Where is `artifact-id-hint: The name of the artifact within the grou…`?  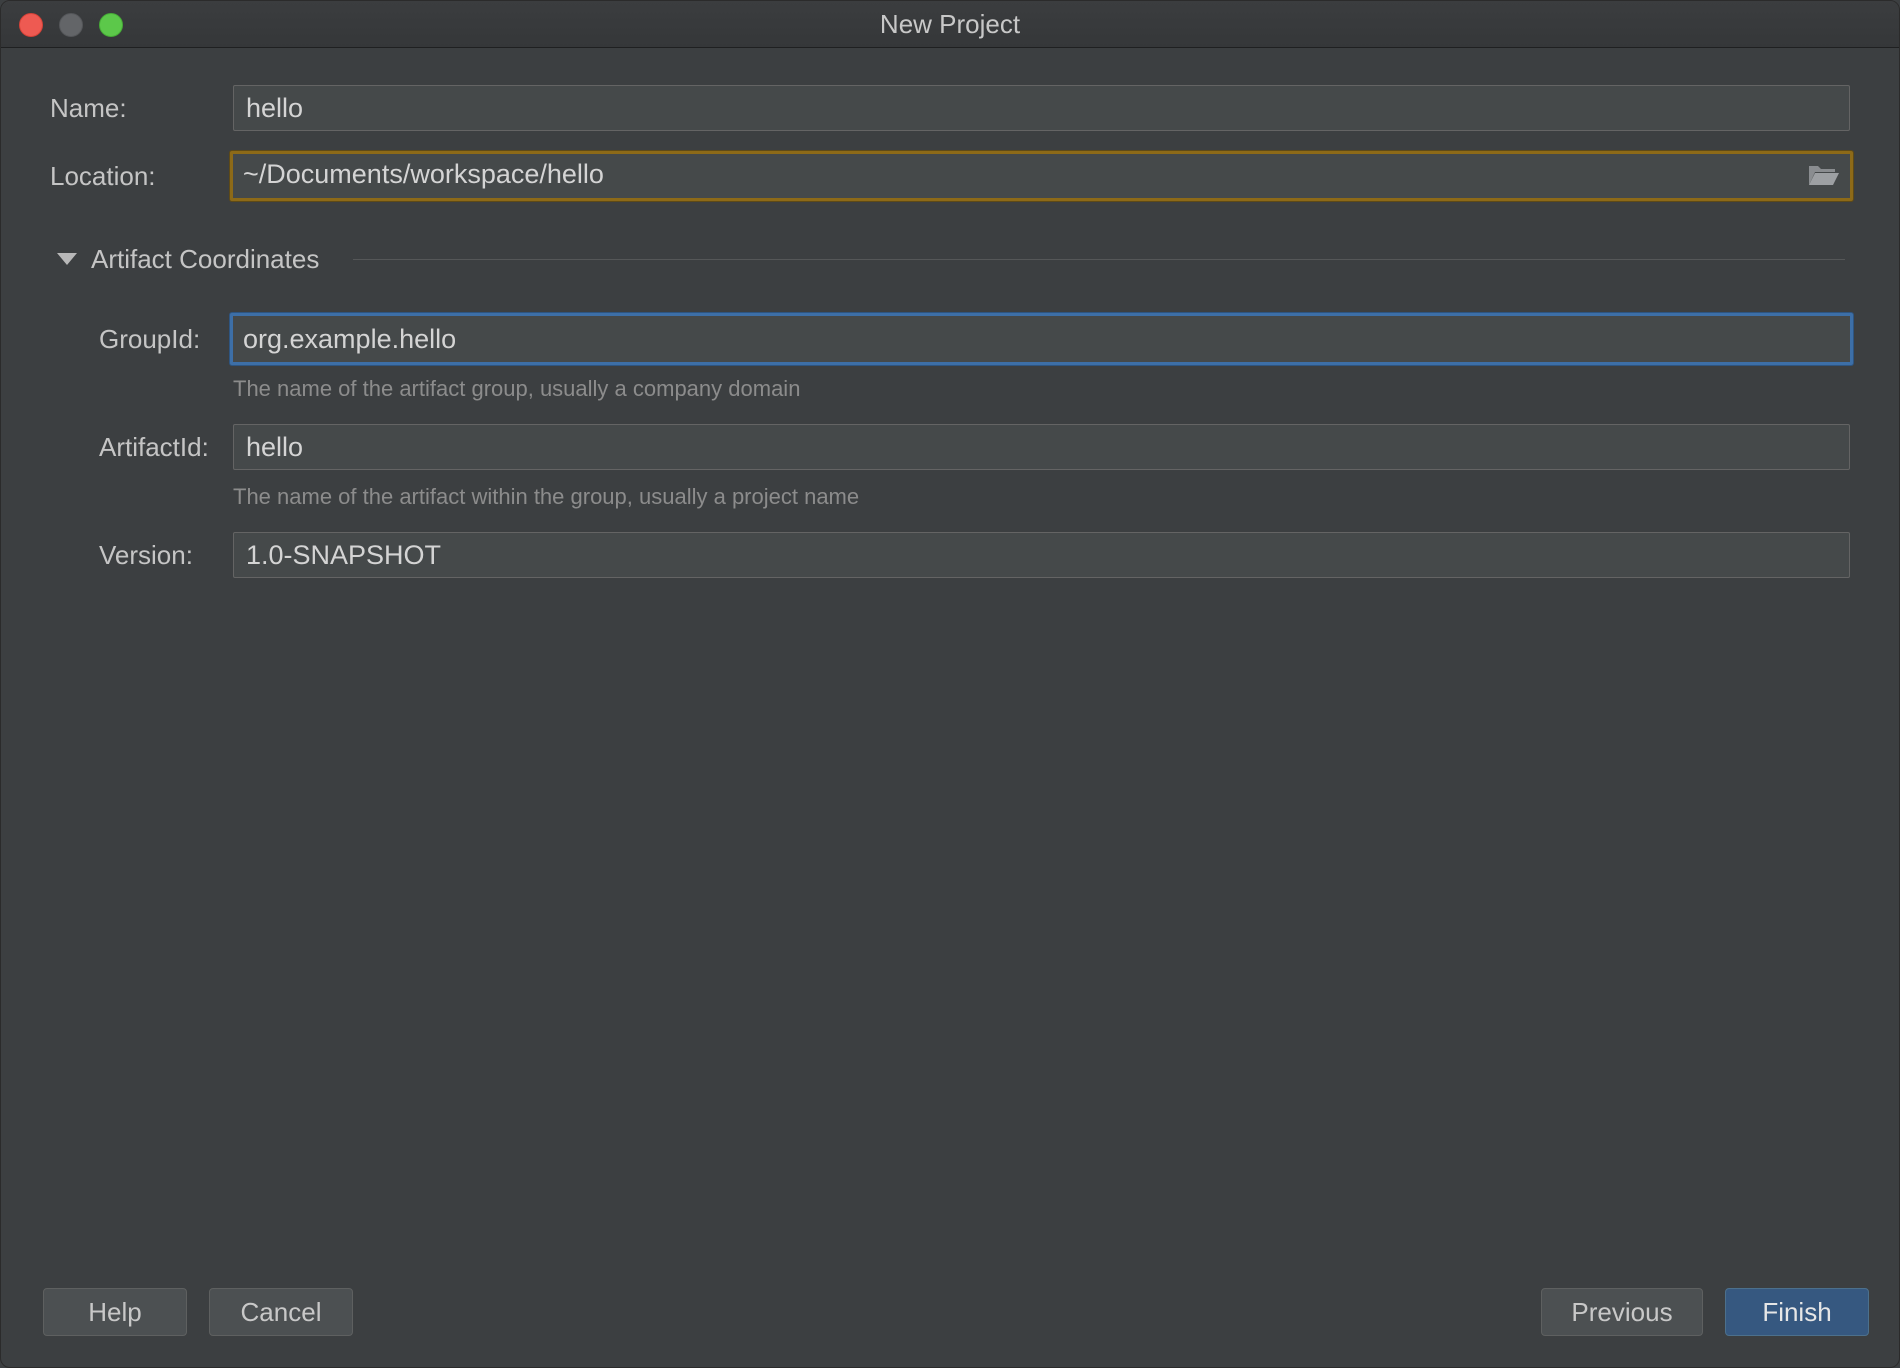
artifact-id-hint: The name of the artifact within the grou… is located at coordinates (546, 496).